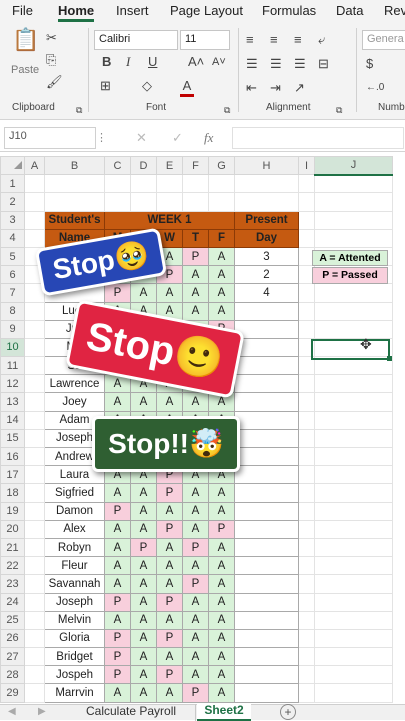 Image resolution: width=405 pixels, height=721 pixels. I want to click on fill-color-icon: ◇, so click(147, 86).